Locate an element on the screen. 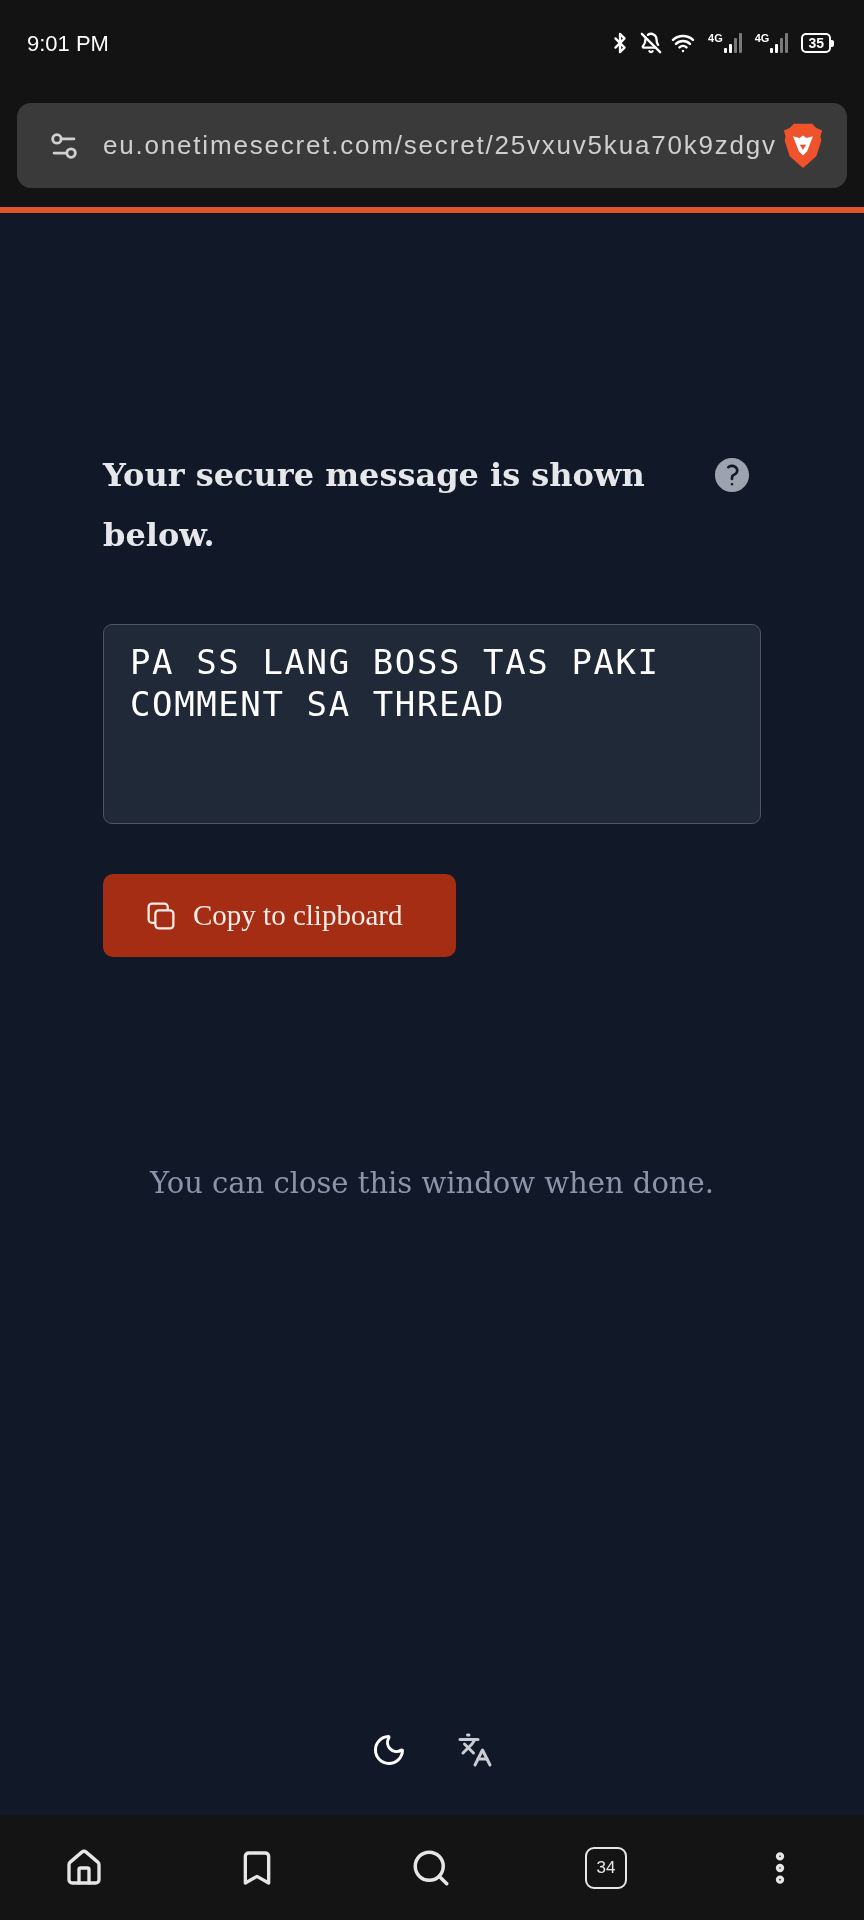 This screenshot has width=864, height=1920. shield-logo-icon is located at coordinates (803, 145).